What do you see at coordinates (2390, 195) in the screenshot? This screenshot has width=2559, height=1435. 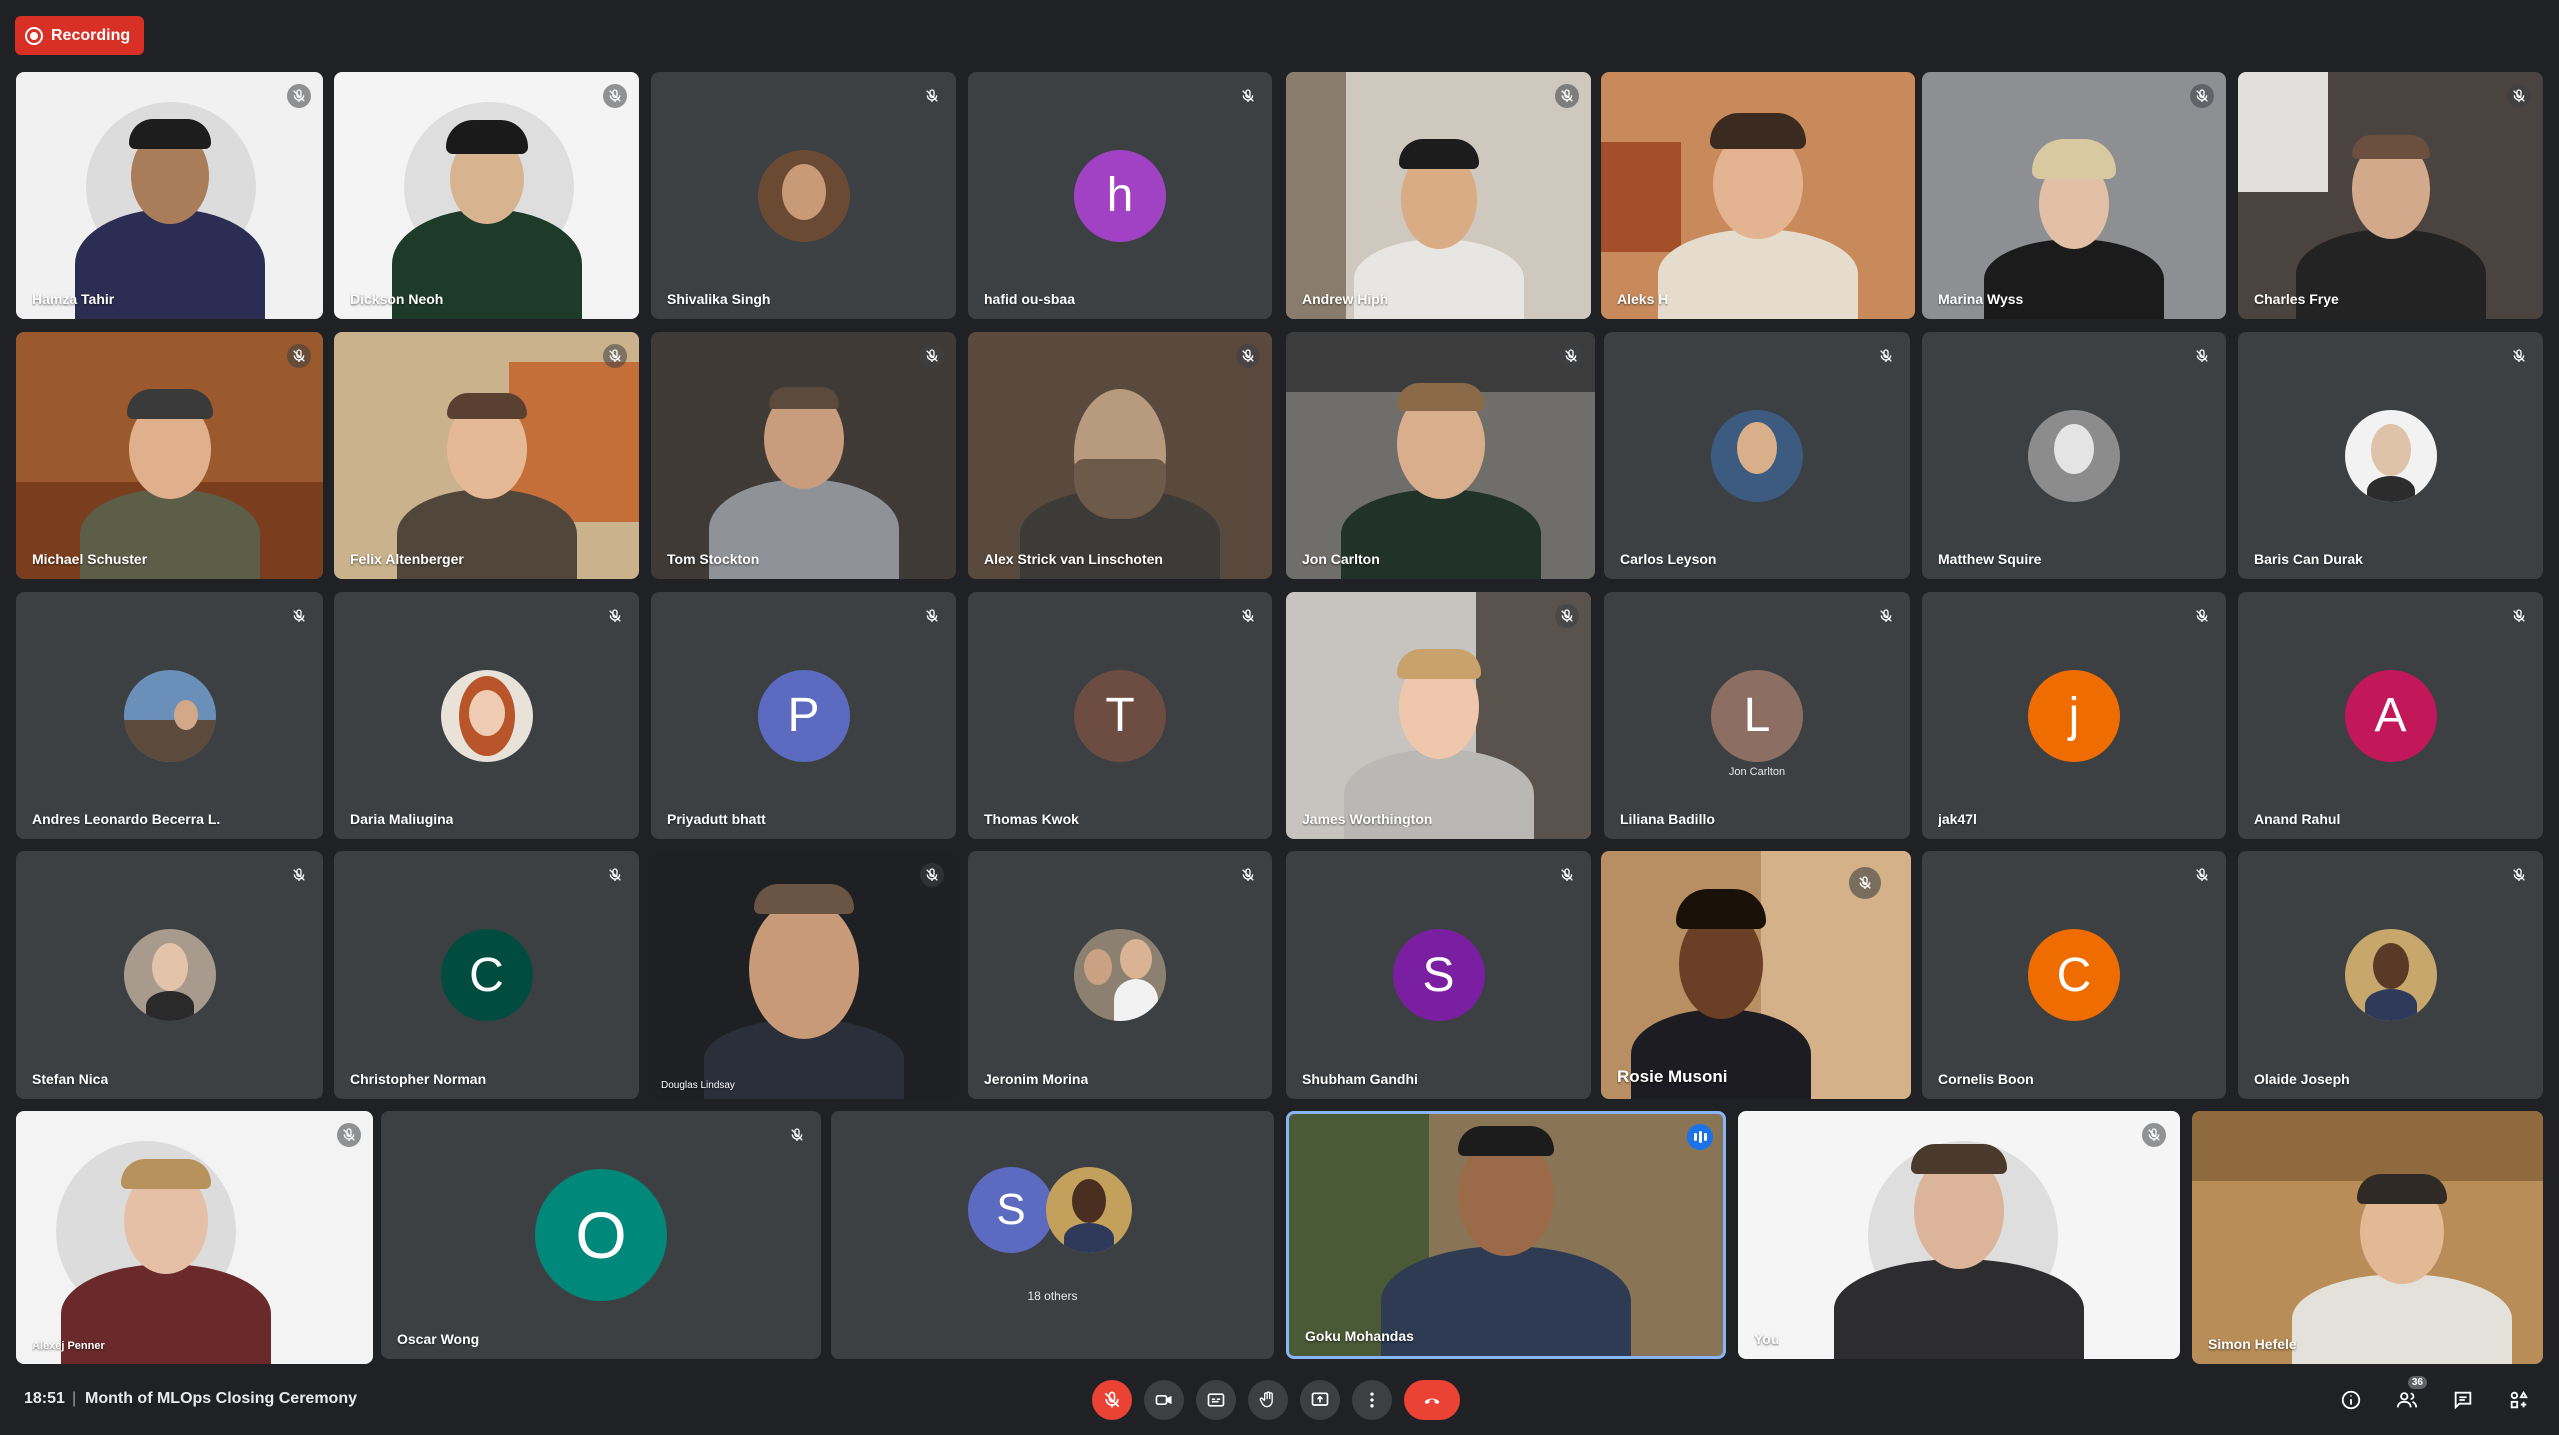 I see `participant-tile-charles: Charles Frye` at bounding box center [2390, 195].